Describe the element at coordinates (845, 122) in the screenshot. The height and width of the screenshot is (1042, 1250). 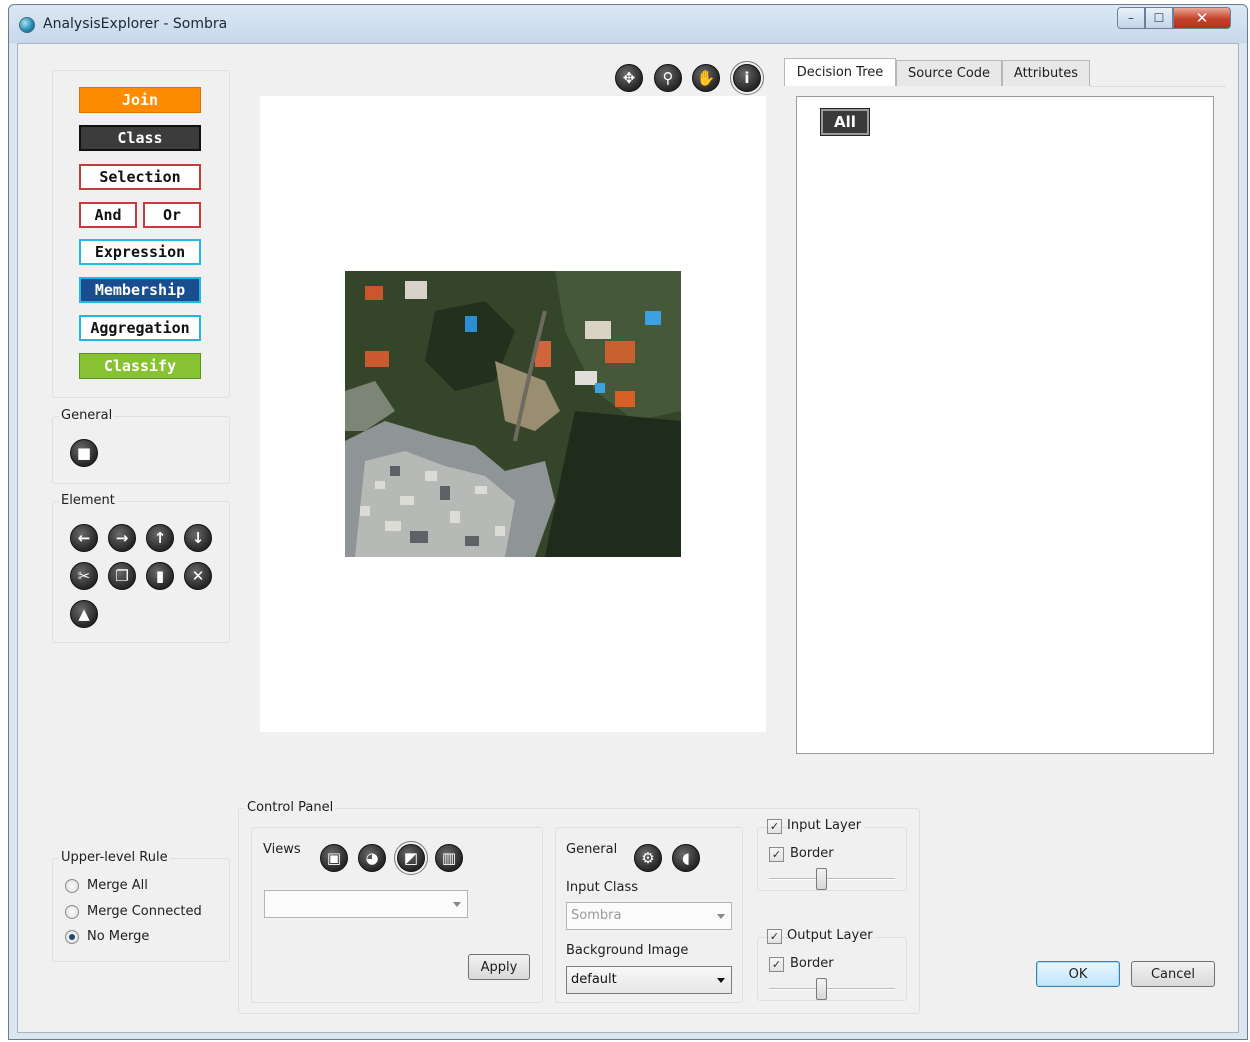
I see `tree-node-all: All` at that location.